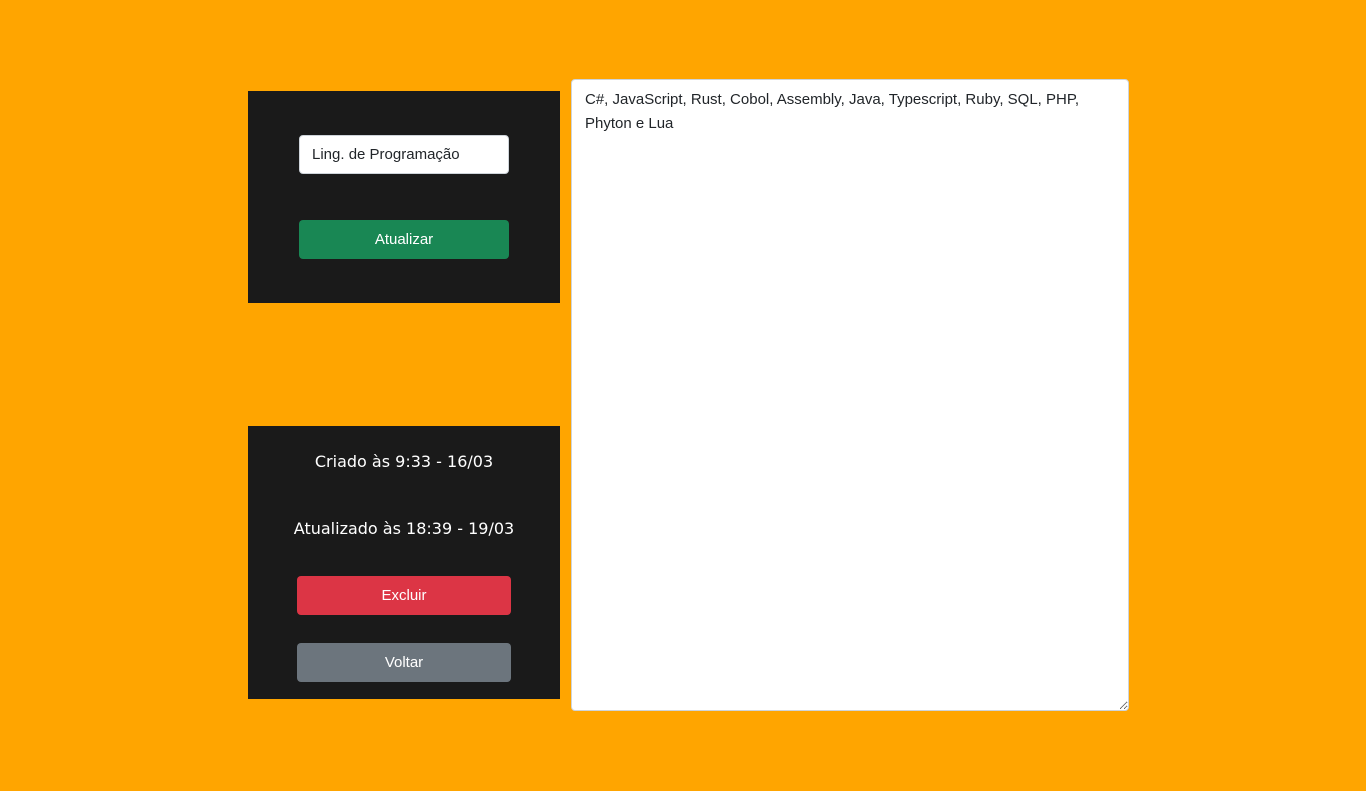 The height and width of the screenshot is (791, 1366). Describe the element at coordinates (404, 461) in the screenshot. I see `created-timestamp: Criado às 9:33 - 16/03` at that location.